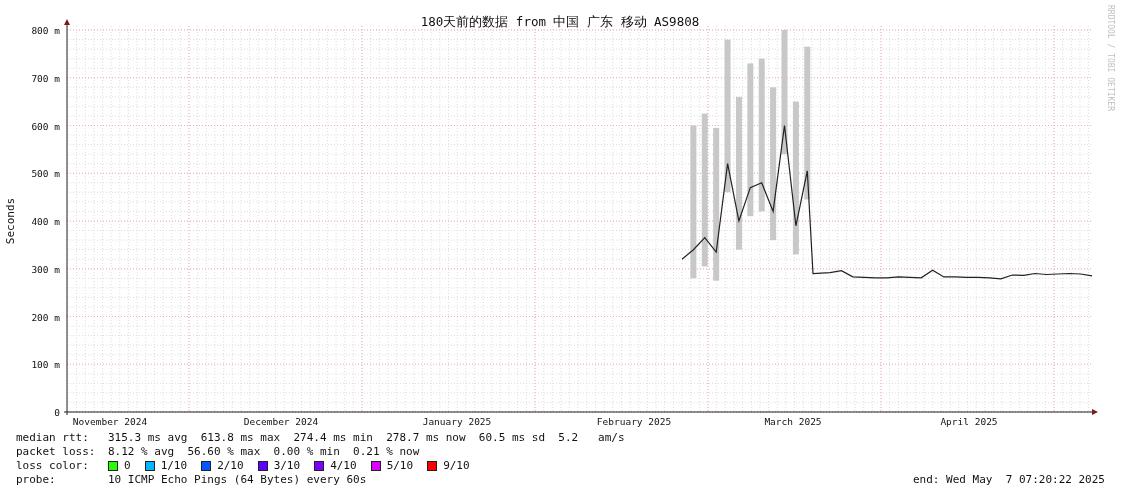  What do you see at coordinates (127, 466) in the screenshot?
I see `loss-level-label: 0` at bounding box center [127, 466].